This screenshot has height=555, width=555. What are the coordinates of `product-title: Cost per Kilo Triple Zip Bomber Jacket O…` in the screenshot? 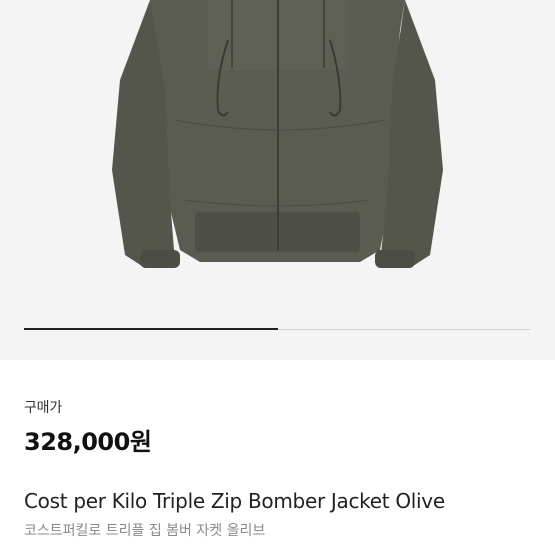 It's located at (234, 501).